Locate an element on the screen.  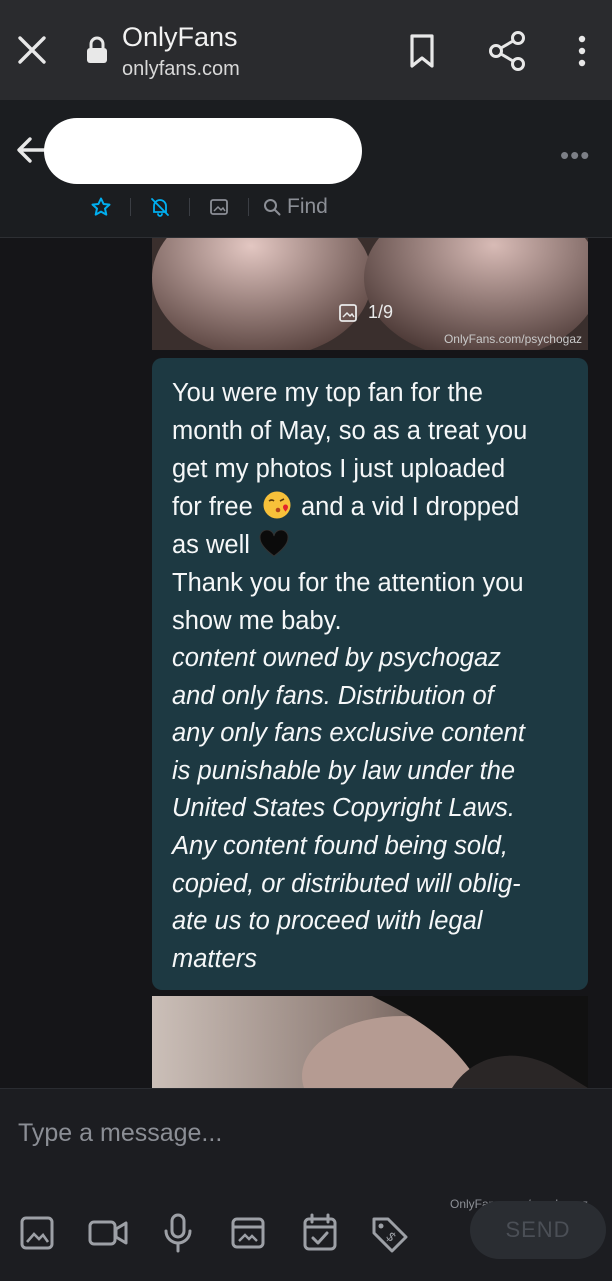
microphone-icon is located at coordinates (178, 1233).